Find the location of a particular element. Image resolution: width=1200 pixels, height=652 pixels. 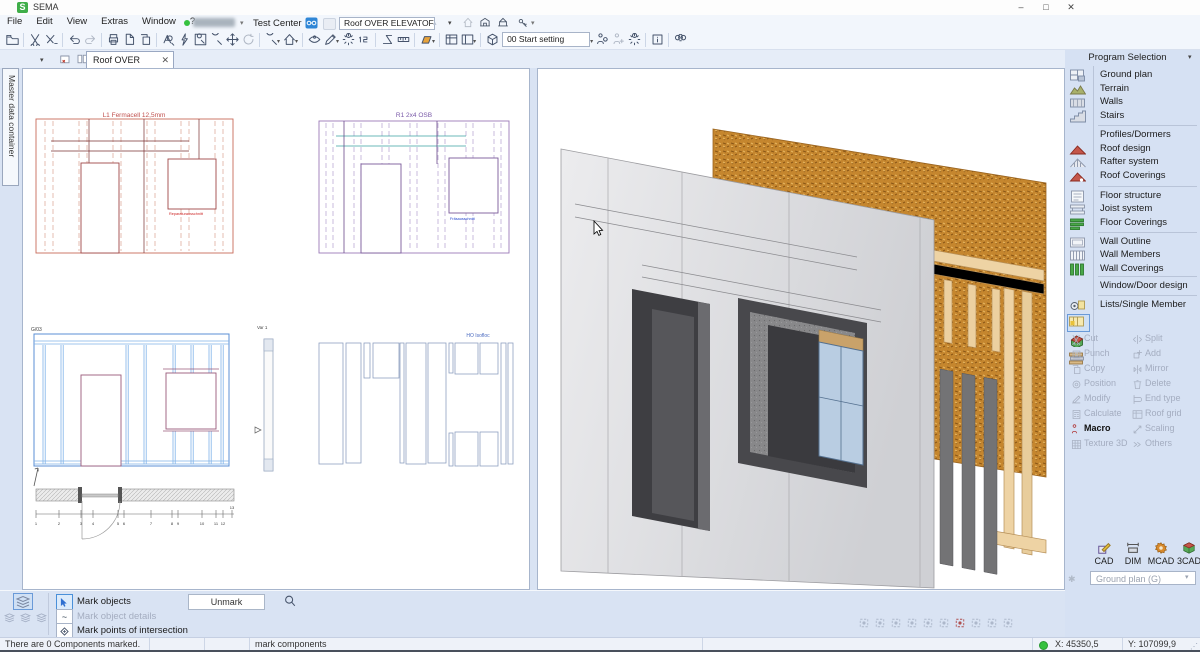

sidebar-item-walls: Walls is located at coordinates (1149, 101).